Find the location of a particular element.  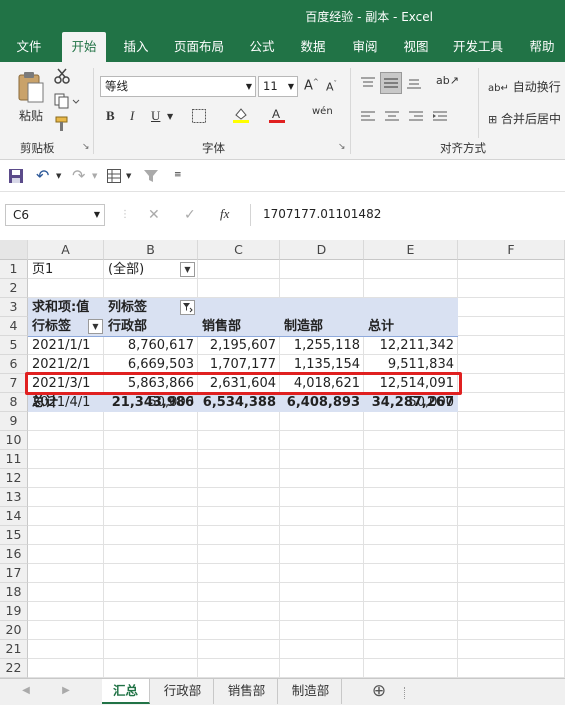

filter-icon is located at coordinates (151, 176).